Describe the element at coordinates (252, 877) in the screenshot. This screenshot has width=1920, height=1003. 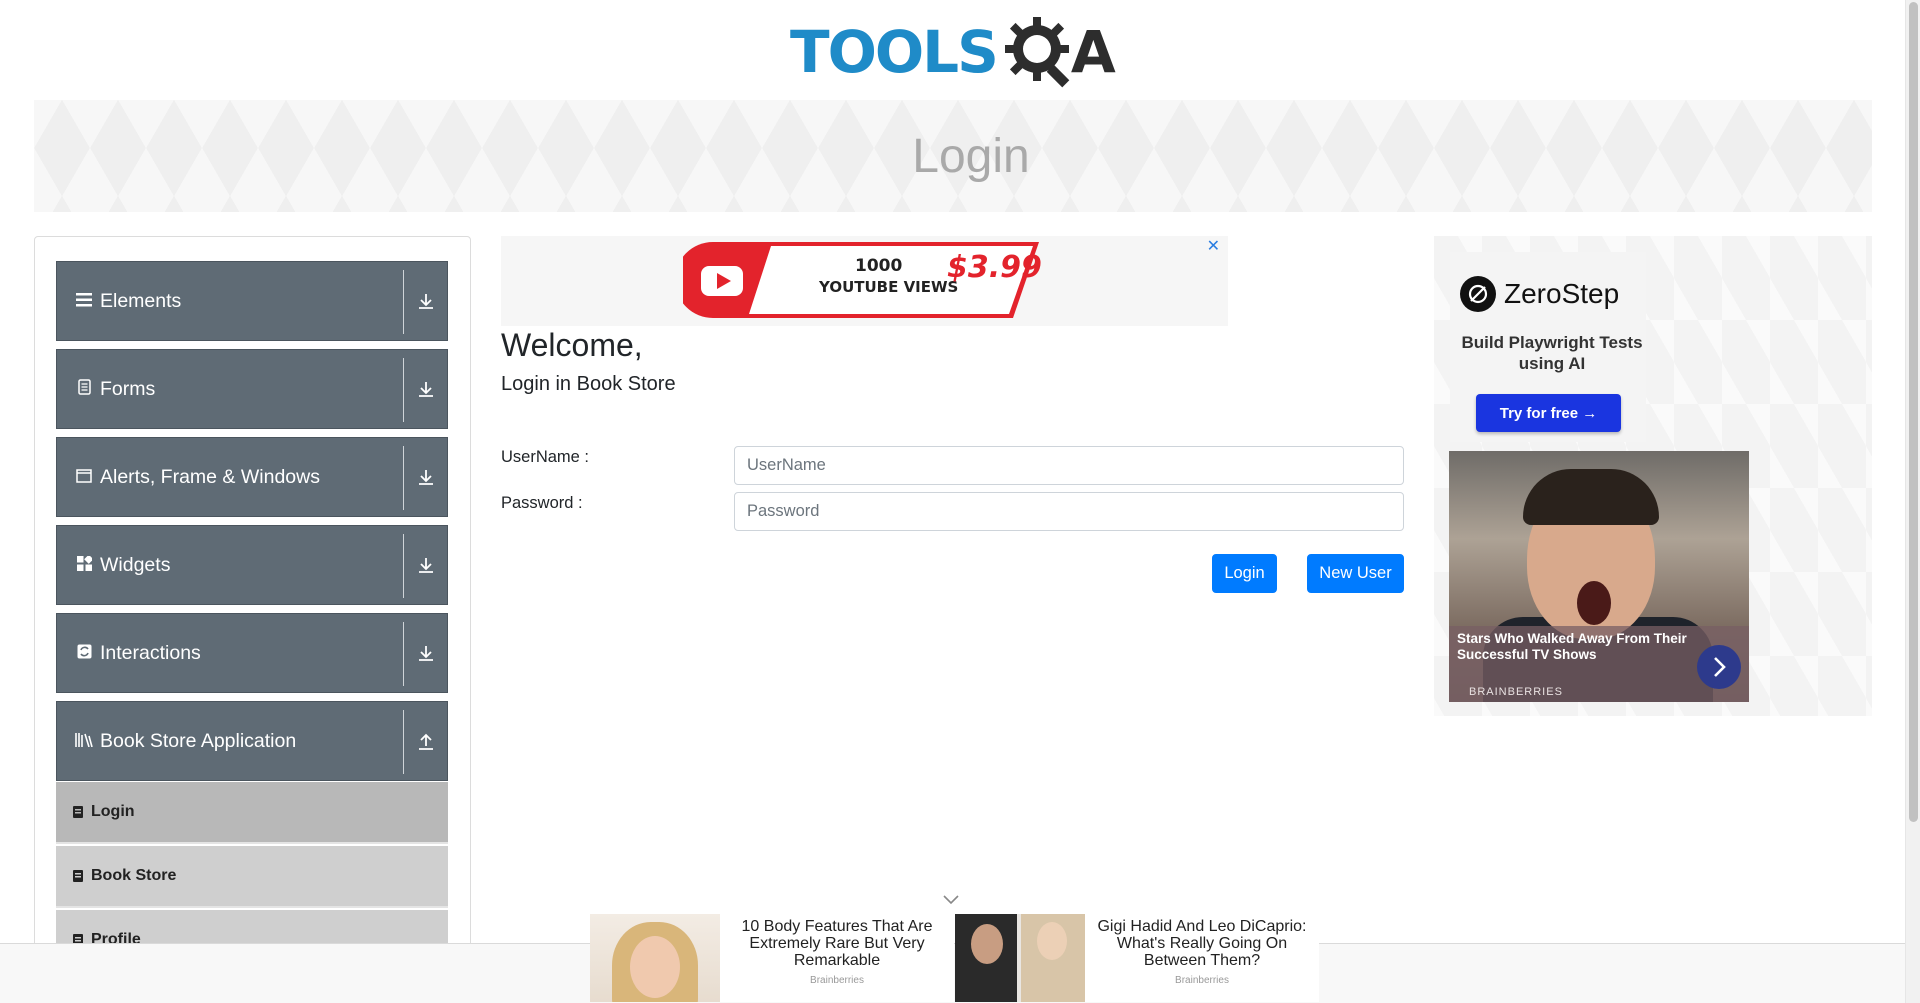
I see `sidebar-item-book-store: Book Store` at that location.